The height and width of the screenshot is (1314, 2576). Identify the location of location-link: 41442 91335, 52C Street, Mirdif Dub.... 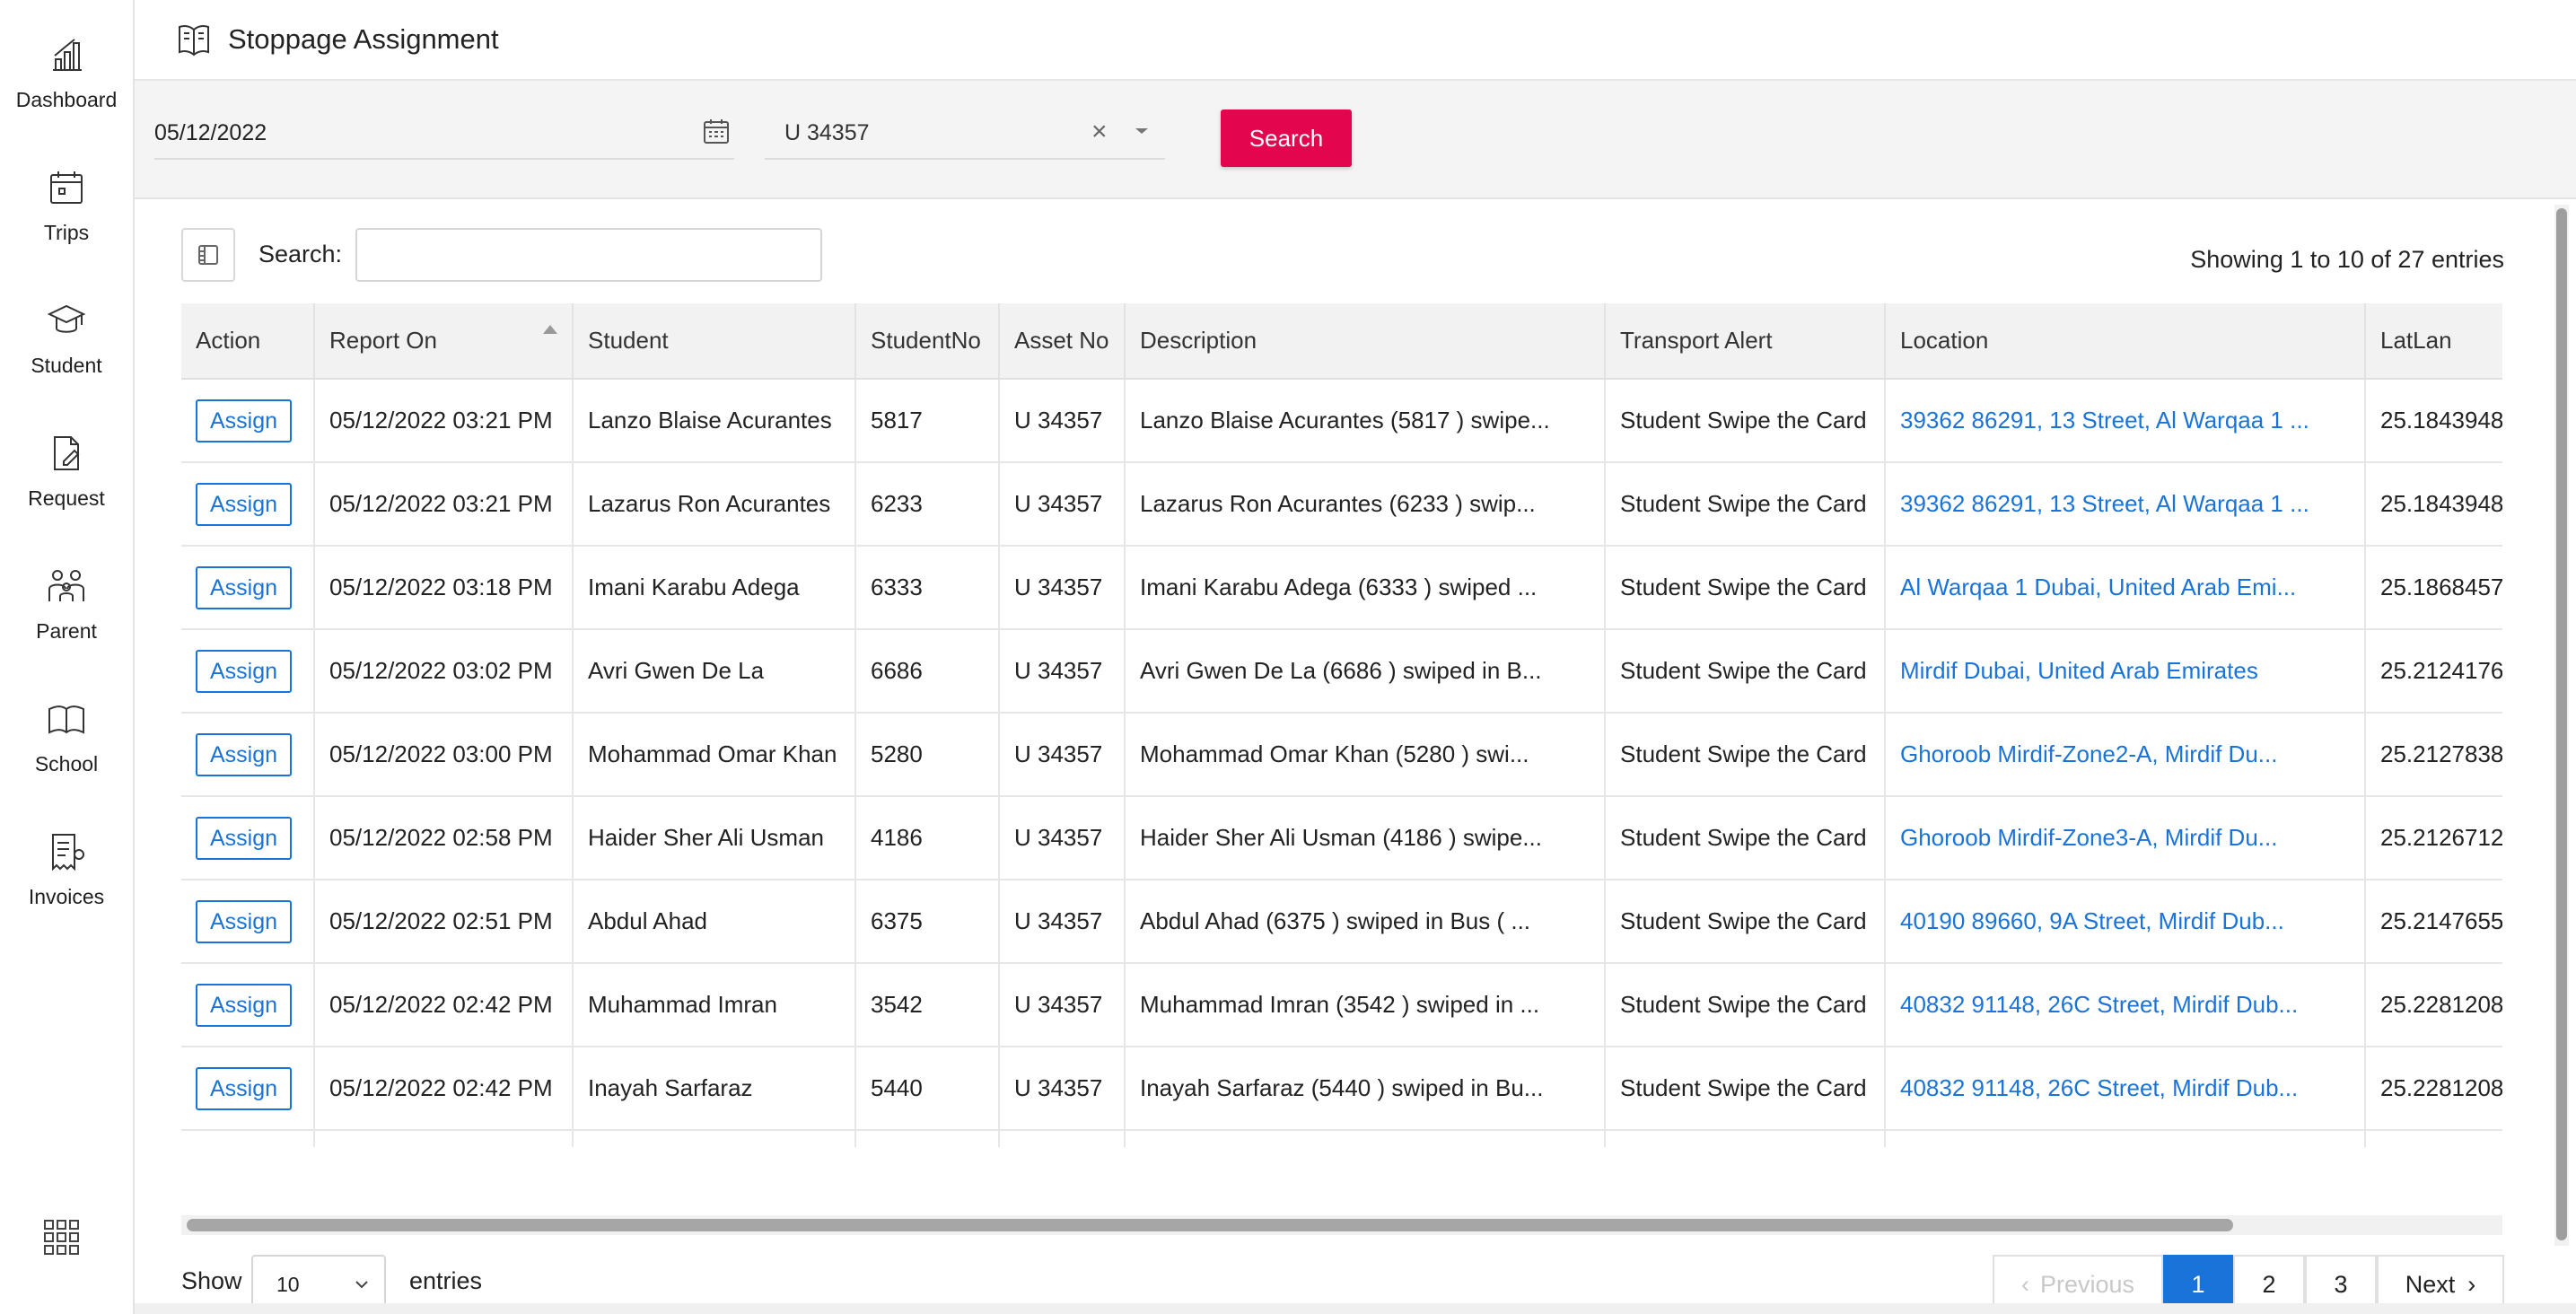
(2125, 1138).